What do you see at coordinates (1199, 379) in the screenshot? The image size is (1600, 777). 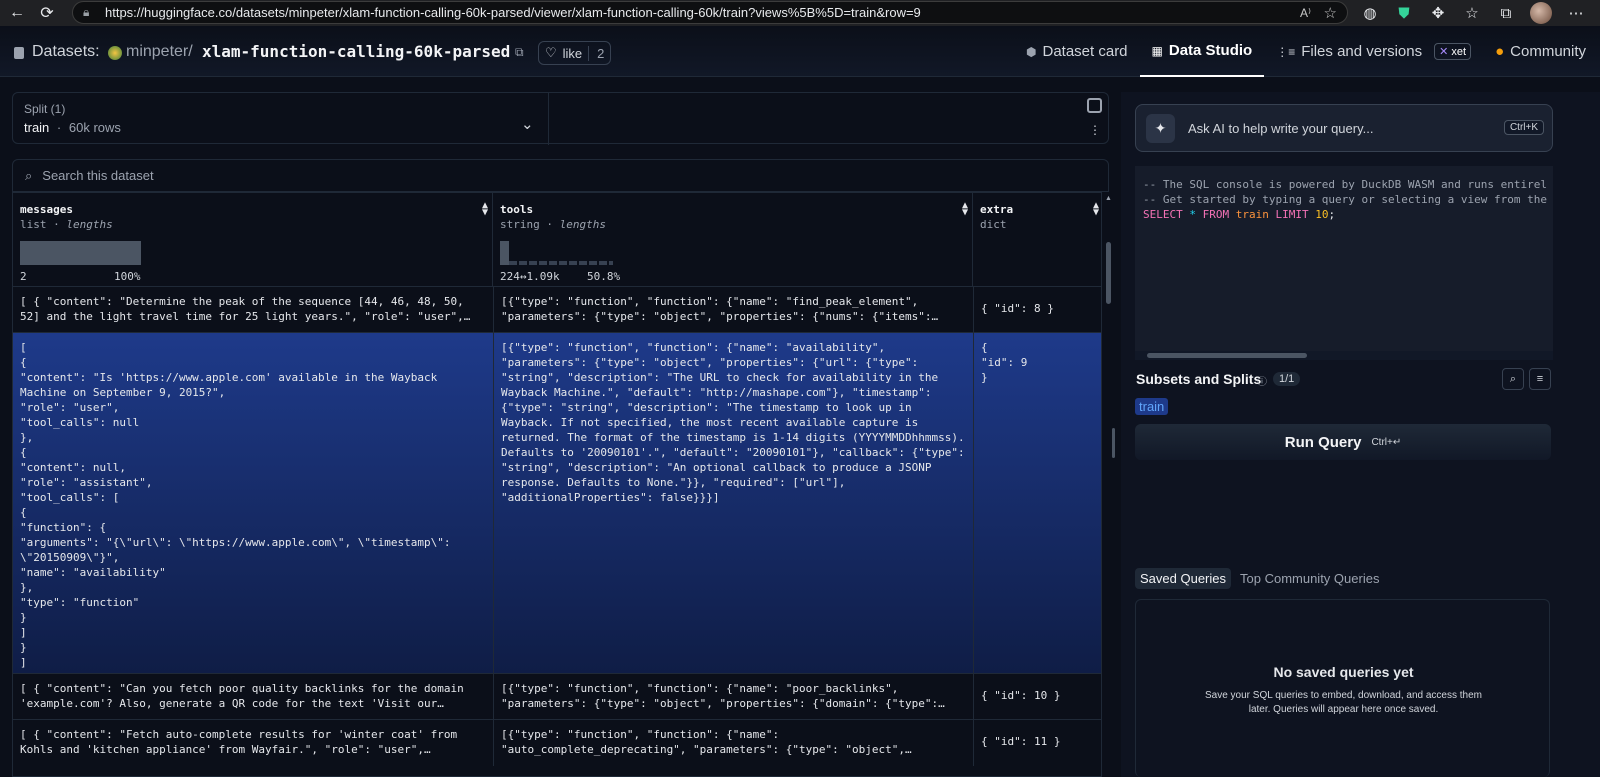 I see `subsets-title: Subsets and Splits` at bounding box center [1199, 379].